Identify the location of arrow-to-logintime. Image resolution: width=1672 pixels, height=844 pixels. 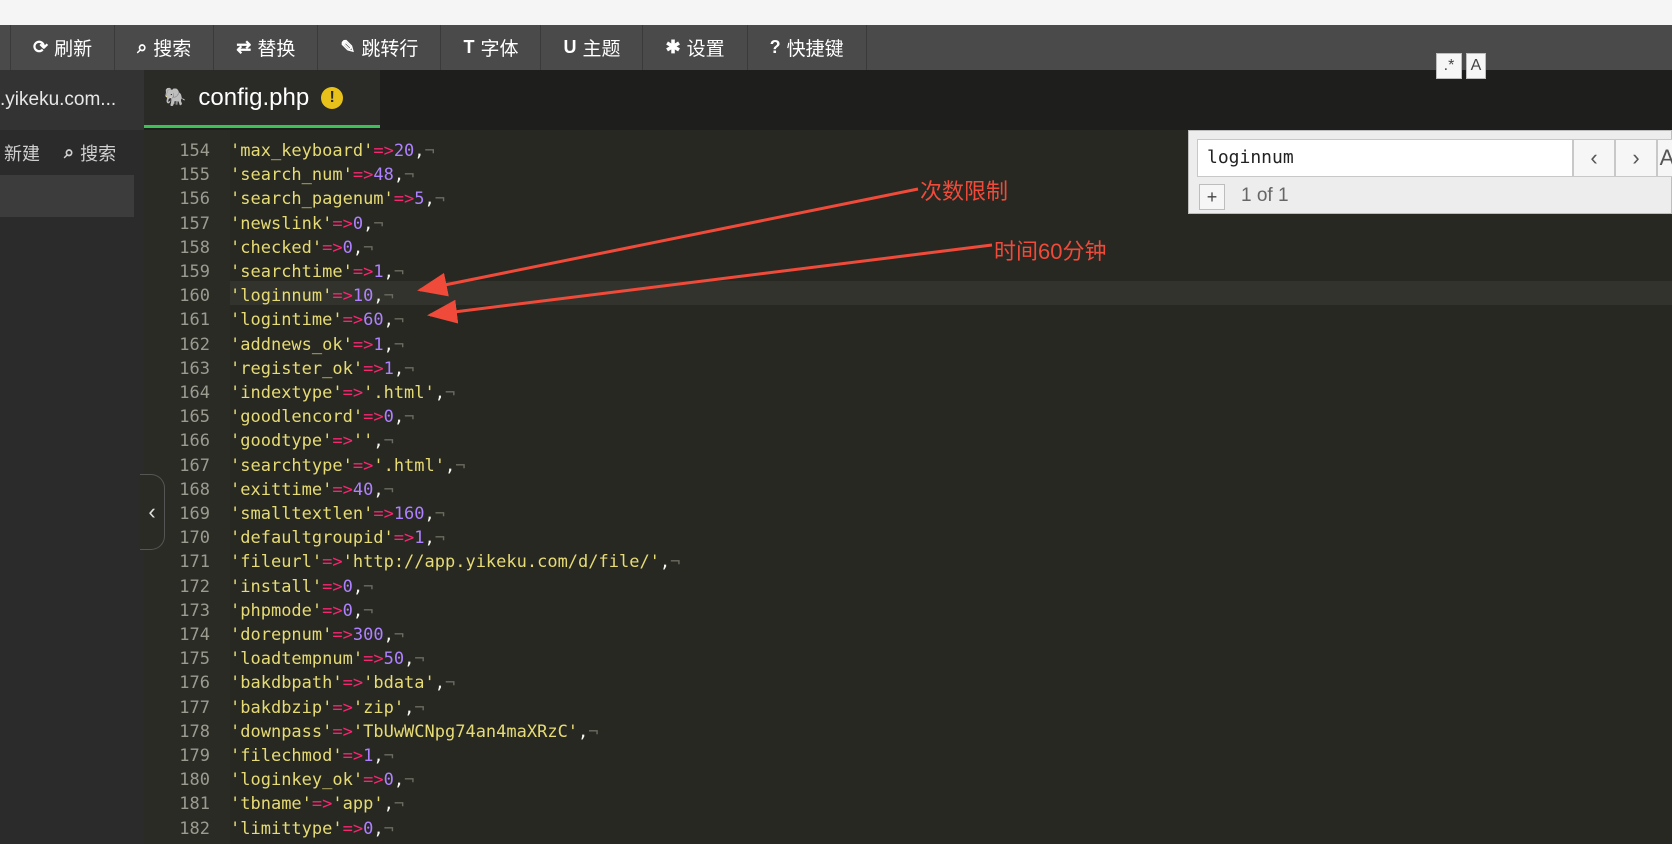
(710, 283).